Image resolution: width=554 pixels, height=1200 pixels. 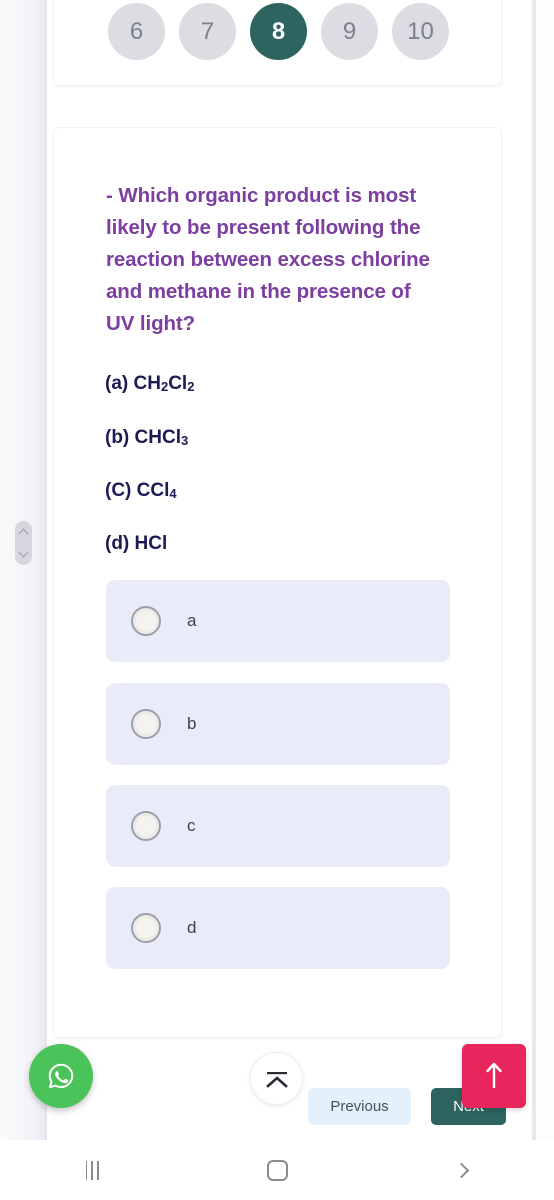 What do you see at coordinates (207, 31) in the screenshot?
I see `pagination-page-7: 7` at bounding box center [207, 31].